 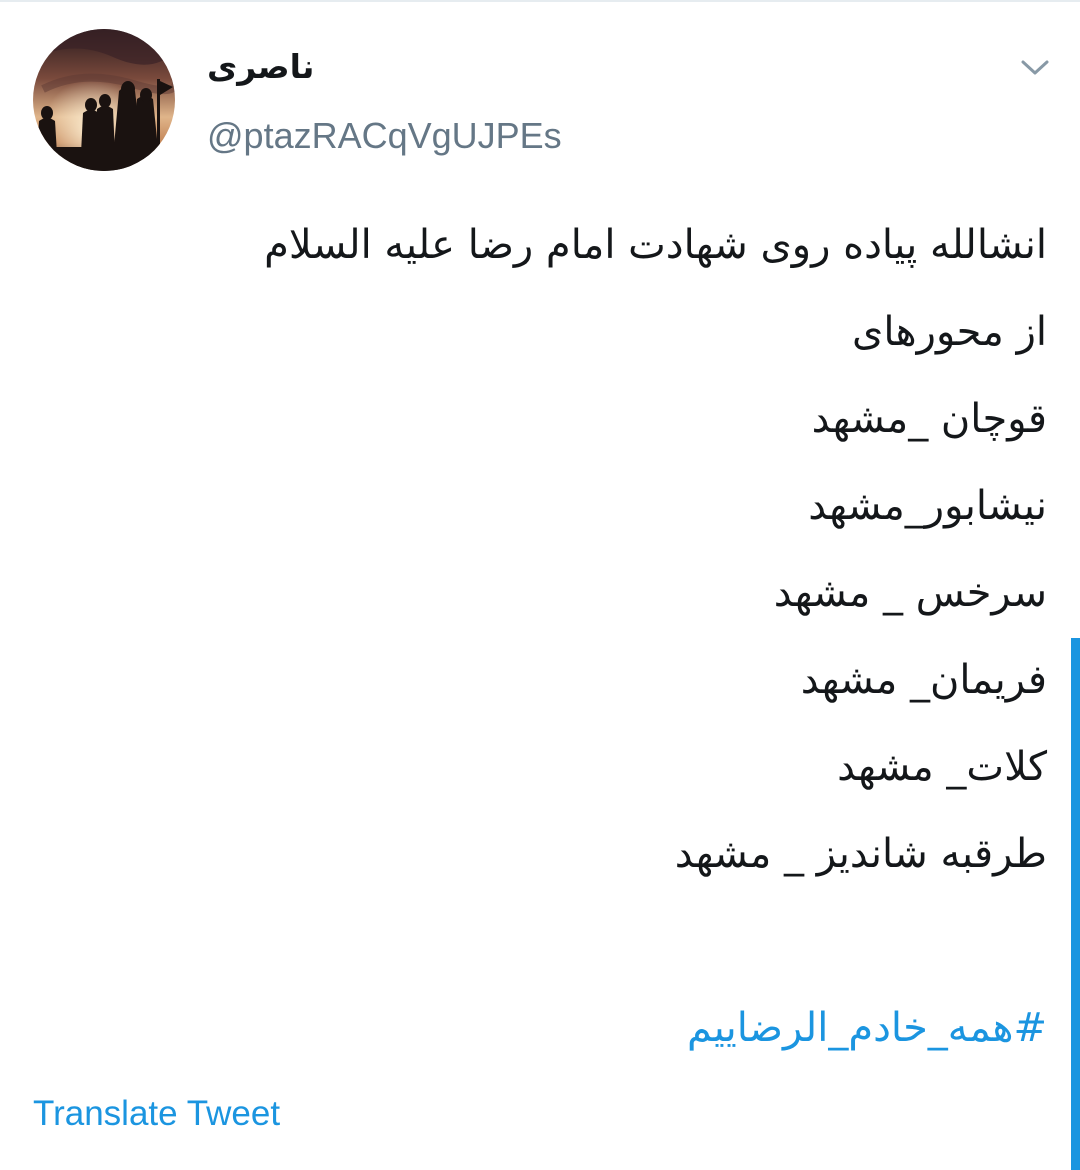 I want to click on hashtag-link: #همه_خادم_الرضاییم, so click(x=542, y=1028).